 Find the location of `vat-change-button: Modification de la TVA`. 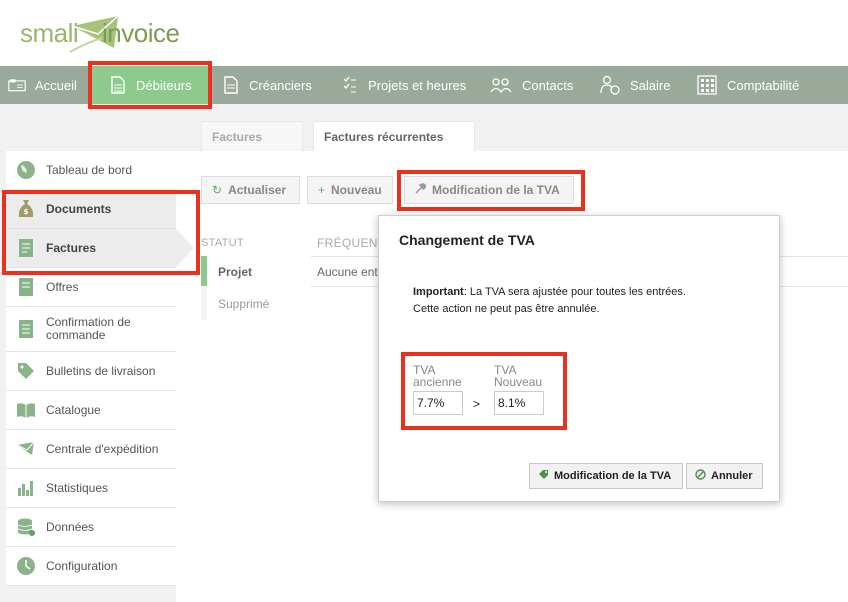

vat-change-button: Modification de la TVA is located at coordinates (489, 190).